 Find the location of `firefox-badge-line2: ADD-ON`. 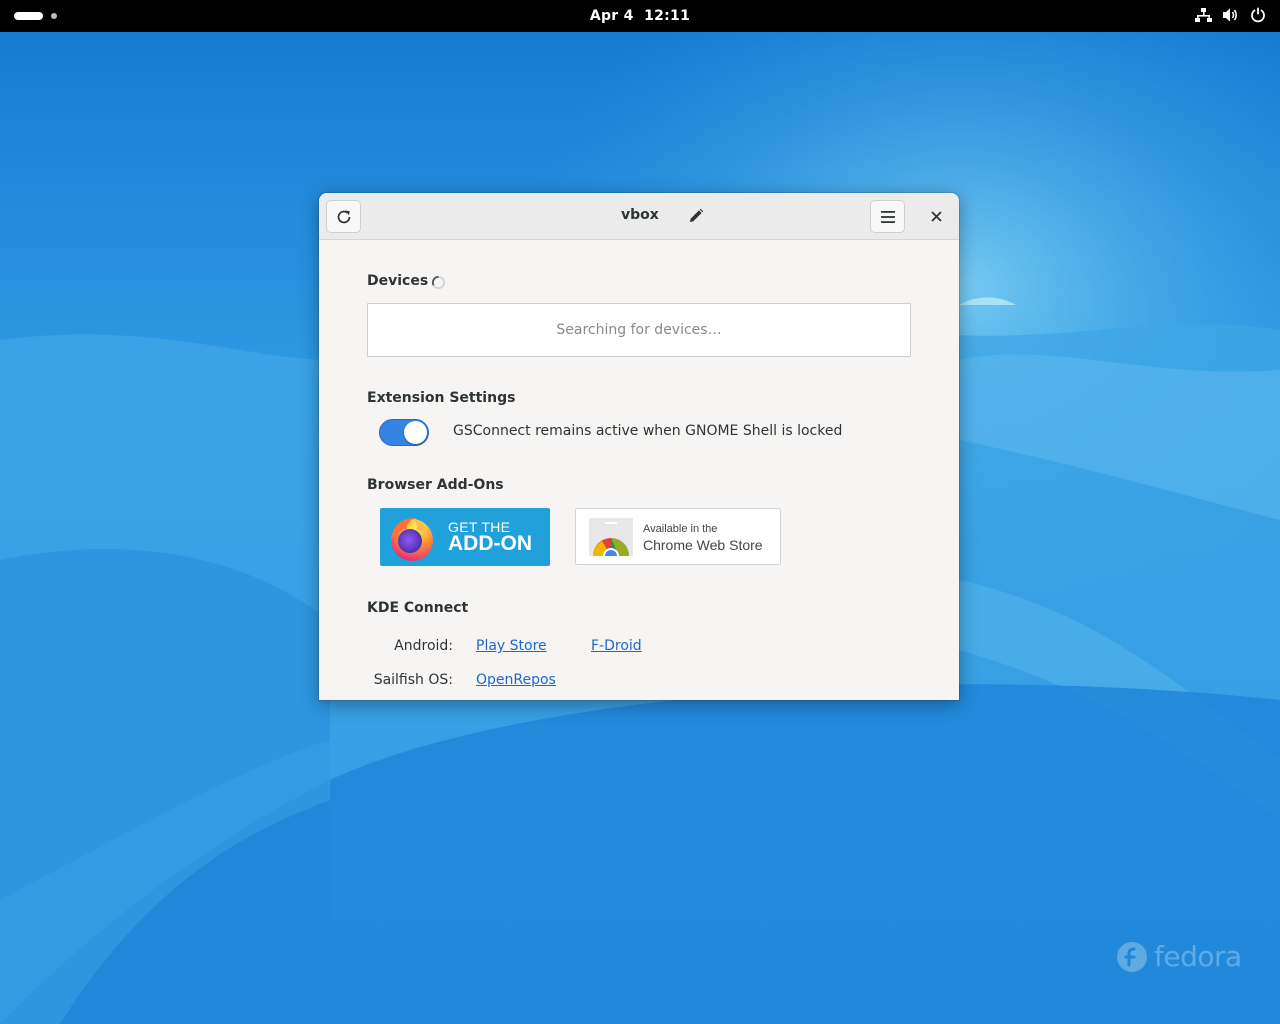

firefox-badge-line2: ADD-ON is located at coordinates (490, 543).